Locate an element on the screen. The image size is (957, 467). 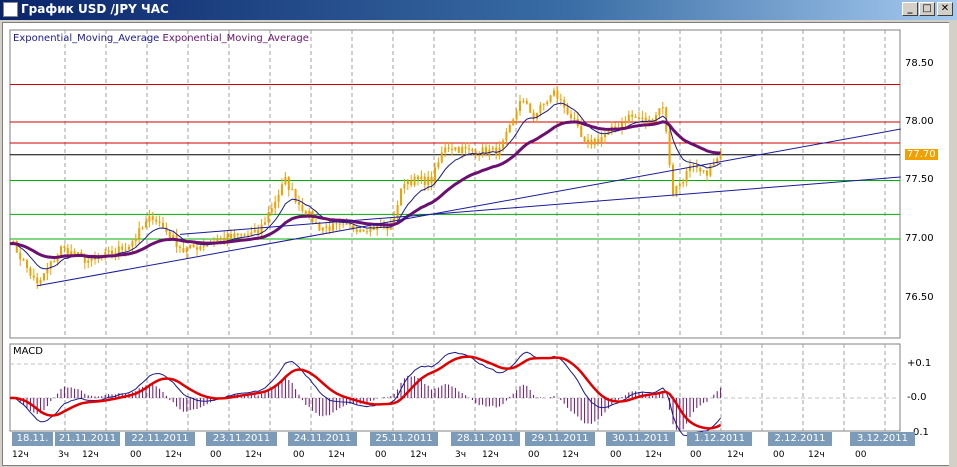
date-label: 30.11.2011 is located at coordinates (640, 439).